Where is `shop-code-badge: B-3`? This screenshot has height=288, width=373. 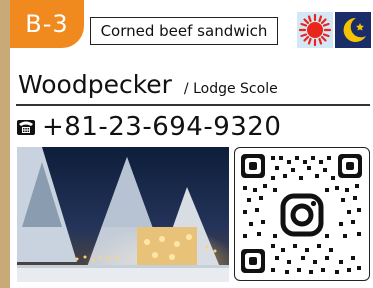 shop-code-badge: B-3 is located at coordinates (47, 24).